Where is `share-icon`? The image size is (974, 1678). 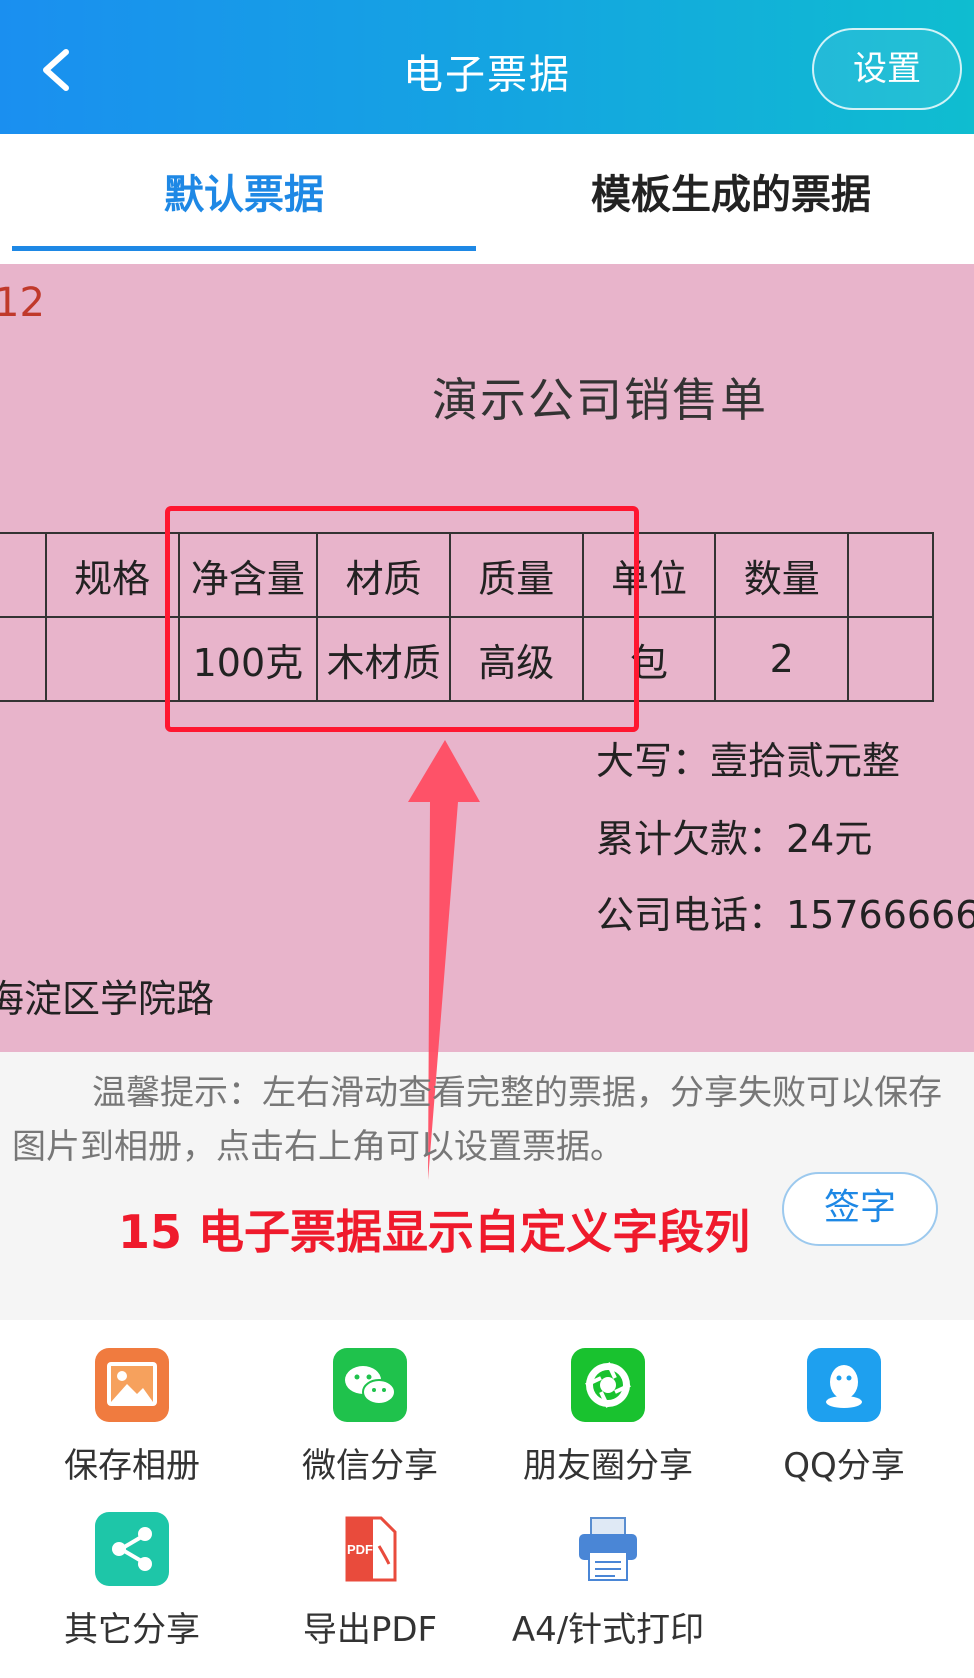
share-icon is located at coordinates (132, 1549).